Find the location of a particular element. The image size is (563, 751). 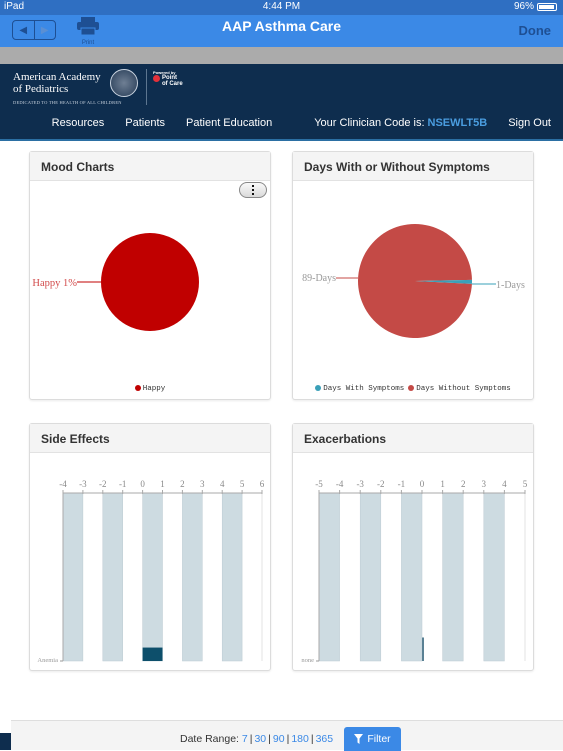

mood-charts-panel: Mood Charts Happy 1% Happy is located at coordinates (150, 275).